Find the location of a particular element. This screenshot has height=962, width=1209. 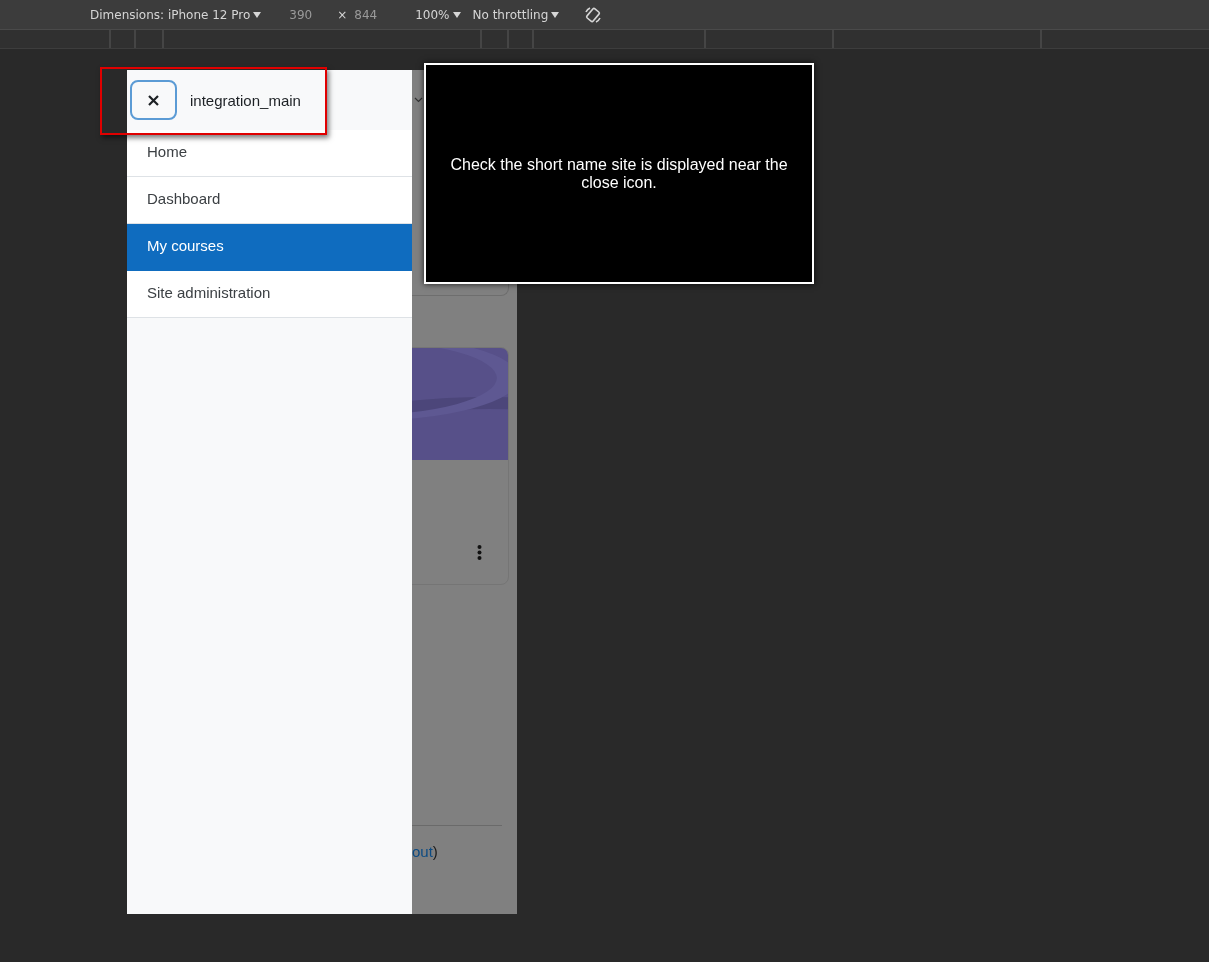

rotate-icon is located at coordinates (593, 14).